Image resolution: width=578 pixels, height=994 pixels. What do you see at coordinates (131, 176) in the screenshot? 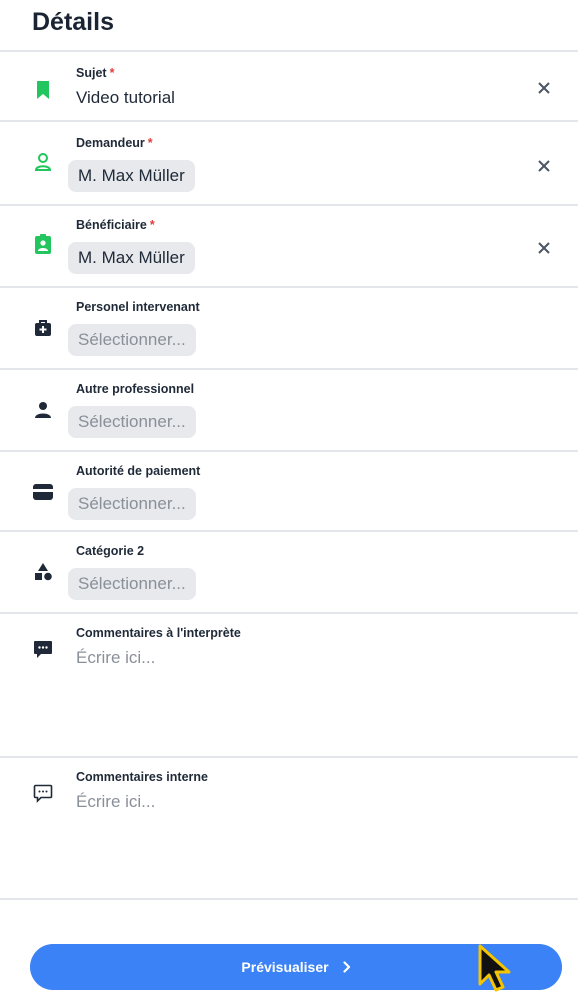
I see `requester-value-chip: M. Max Müller` at bounding box center [131, 176].